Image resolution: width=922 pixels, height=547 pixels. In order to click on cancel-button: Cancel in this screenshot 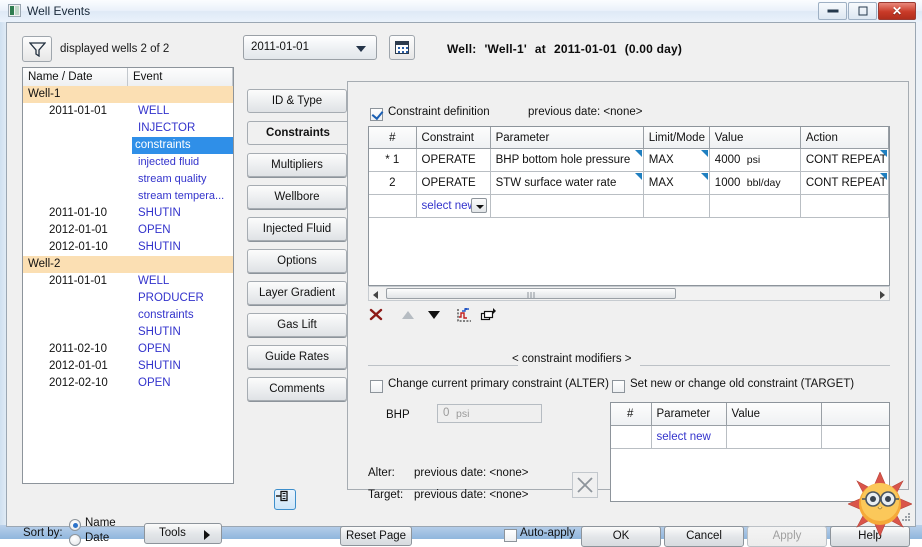, I will do `click(704, 536)`.